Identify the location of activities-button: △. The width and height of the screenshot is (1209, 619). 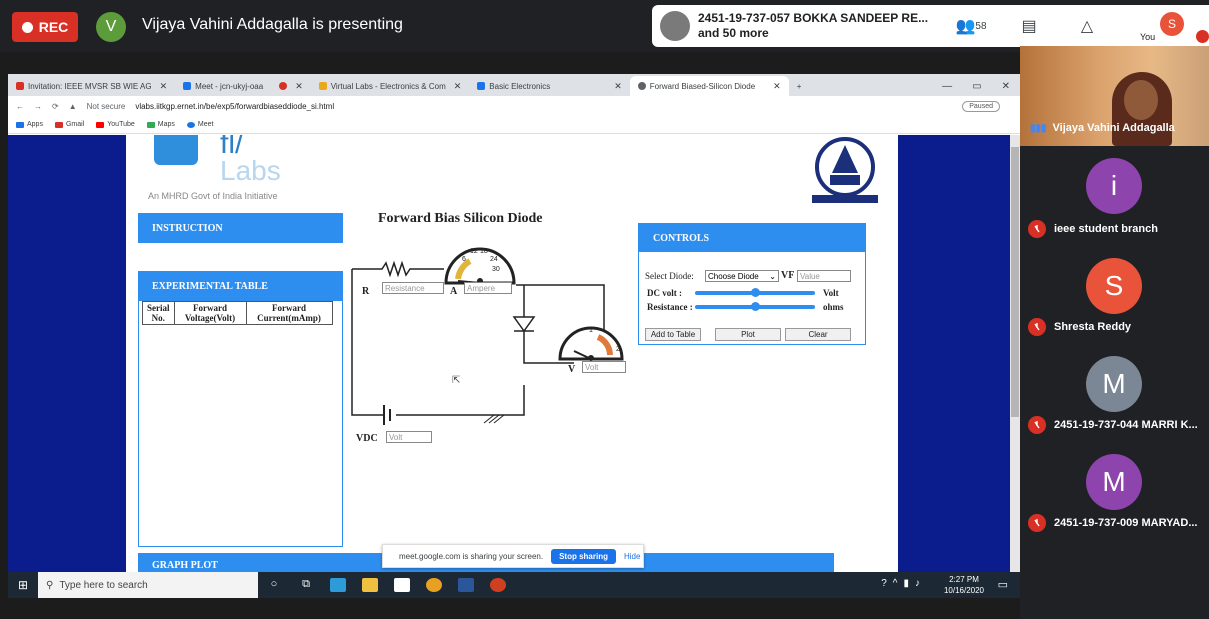
(1087, 26).